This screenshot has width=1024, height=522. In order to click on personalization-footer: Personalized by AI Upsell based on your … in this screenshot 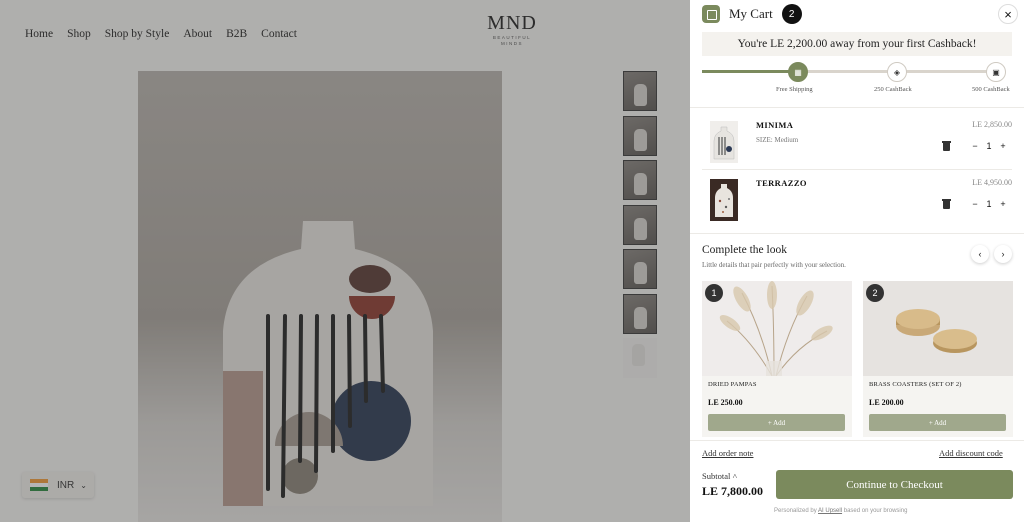, I will do `click(840, 511)`.